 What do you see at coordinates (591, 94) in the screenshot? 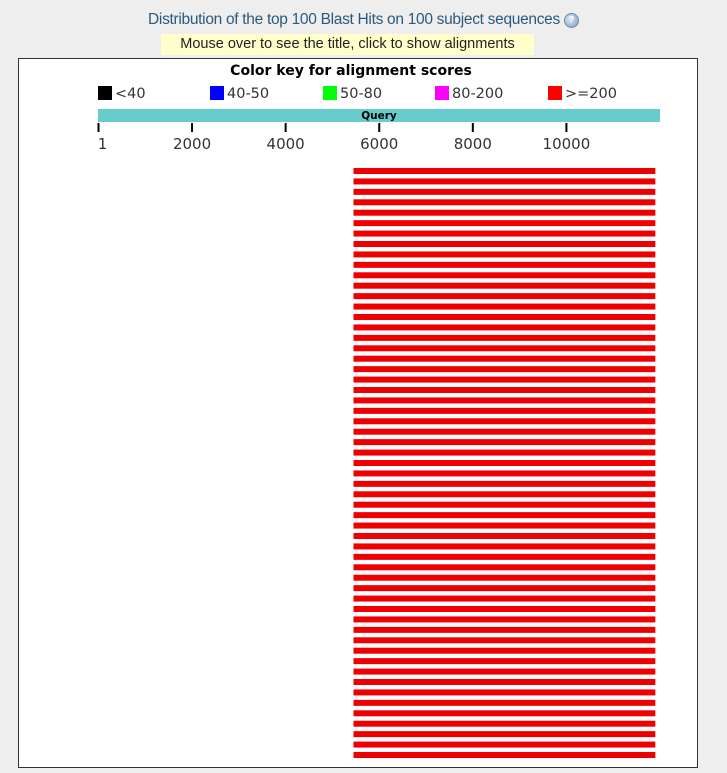
I see `legend-label: >=200` at bounding box center [591, 94].